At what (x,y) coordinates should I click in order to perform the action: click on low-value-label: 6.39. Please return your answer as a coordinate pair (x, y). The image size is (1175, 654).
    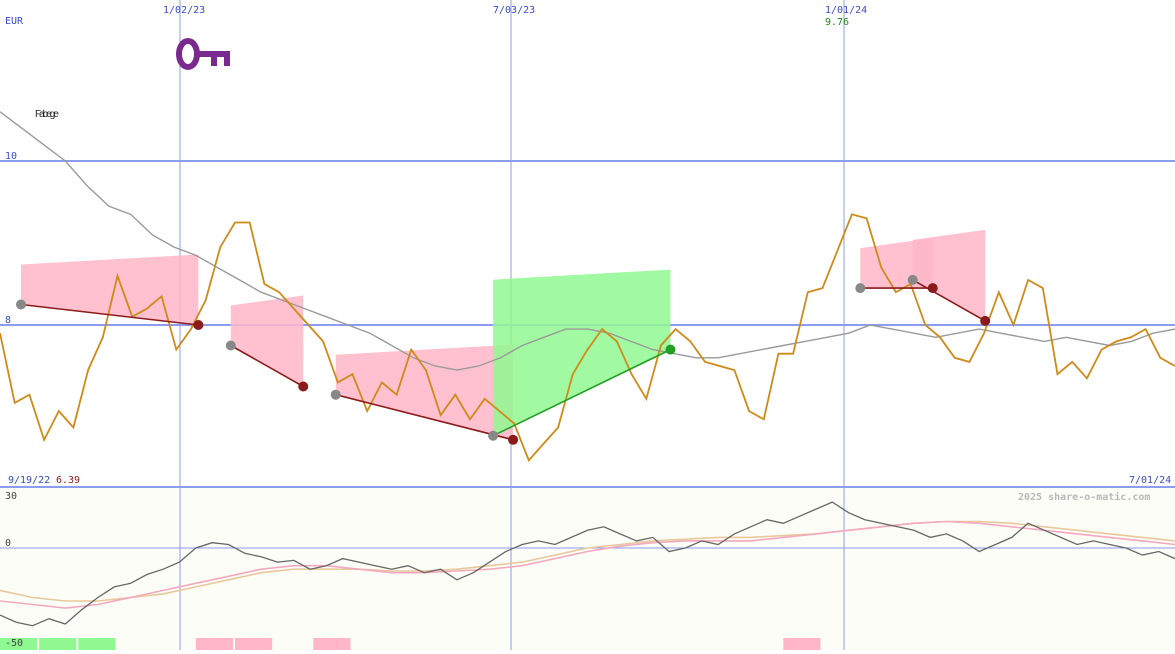
    Looking at the image, I should click on (68, 480).